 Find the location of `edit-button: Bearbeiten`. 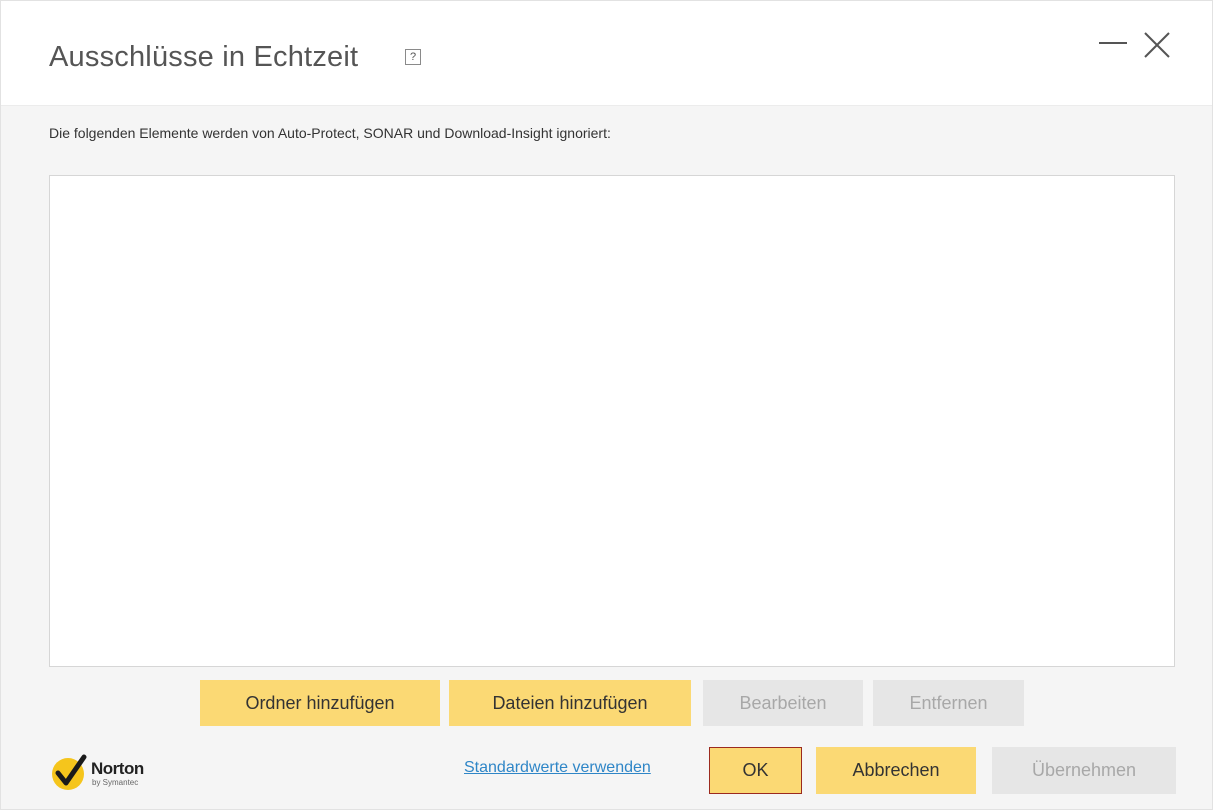

edit-button: Bearbeiten is located at coordinates (783, 703).